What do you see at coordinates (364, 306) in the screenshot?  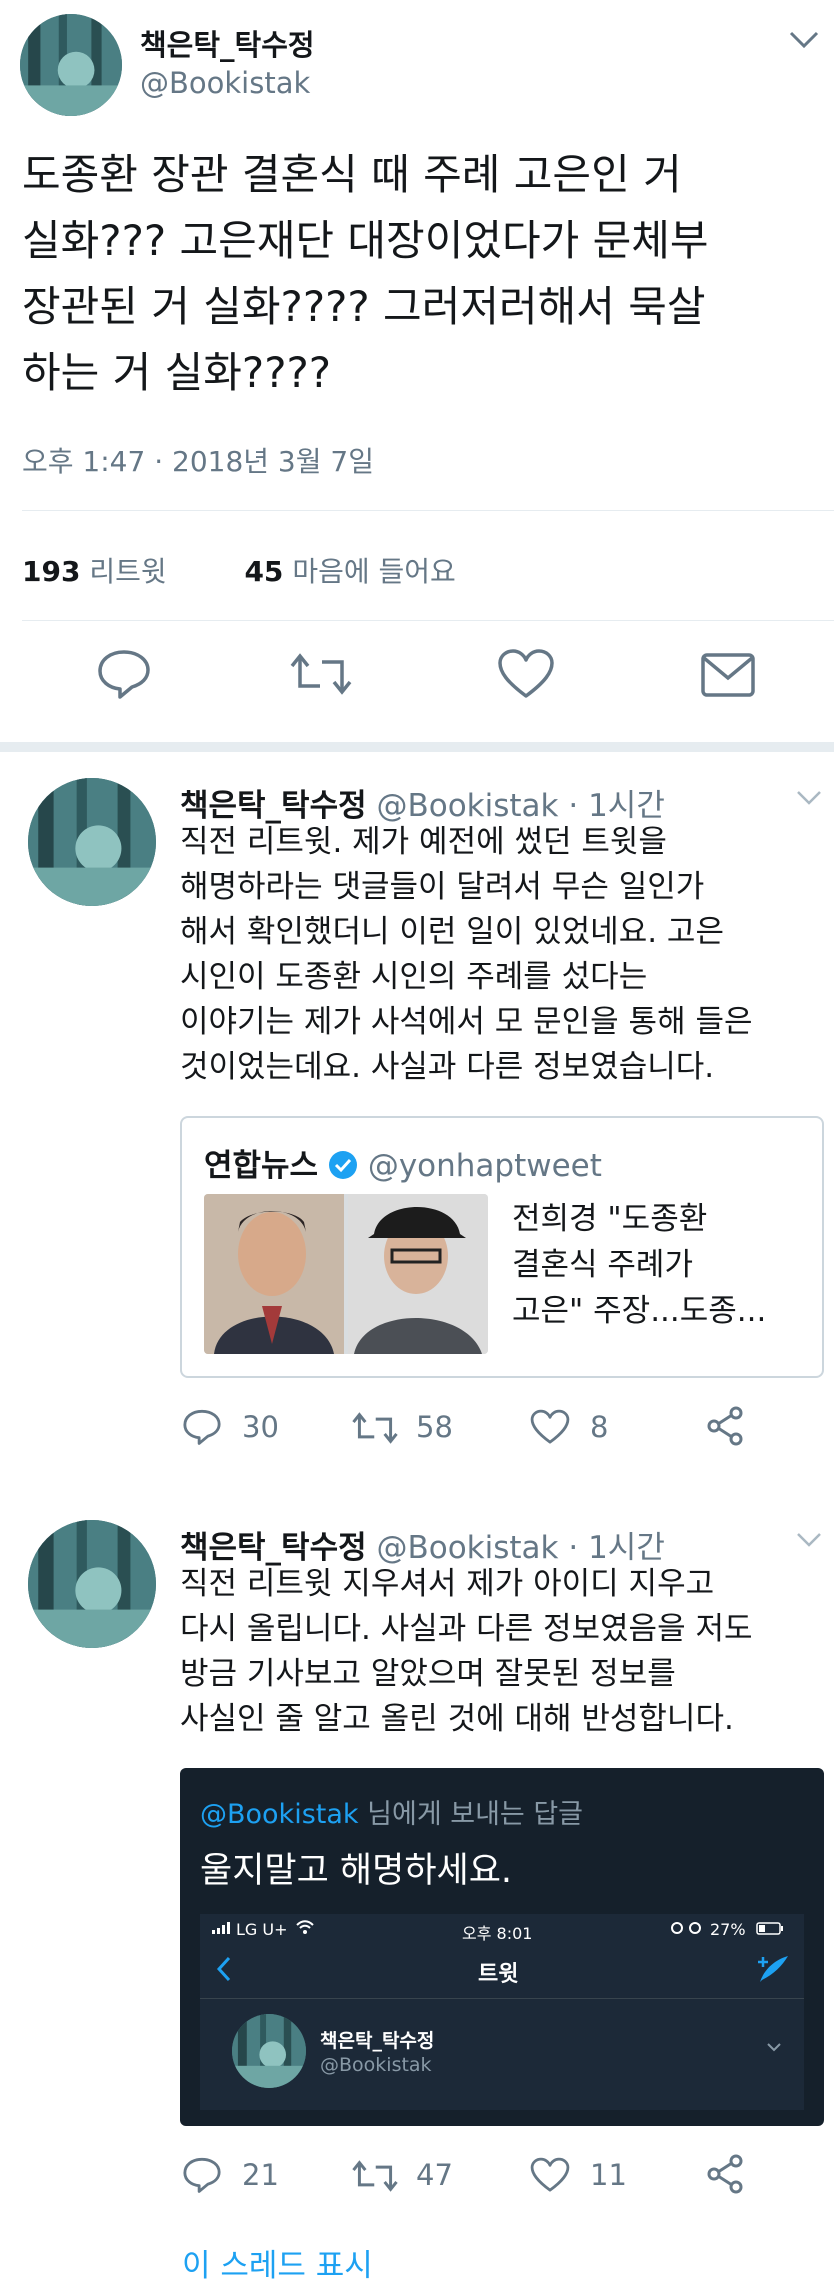 I see `tweet-text-line: 장관된 거 실화???? 그러저러해서 묵살` at bounding box center [364, 306].